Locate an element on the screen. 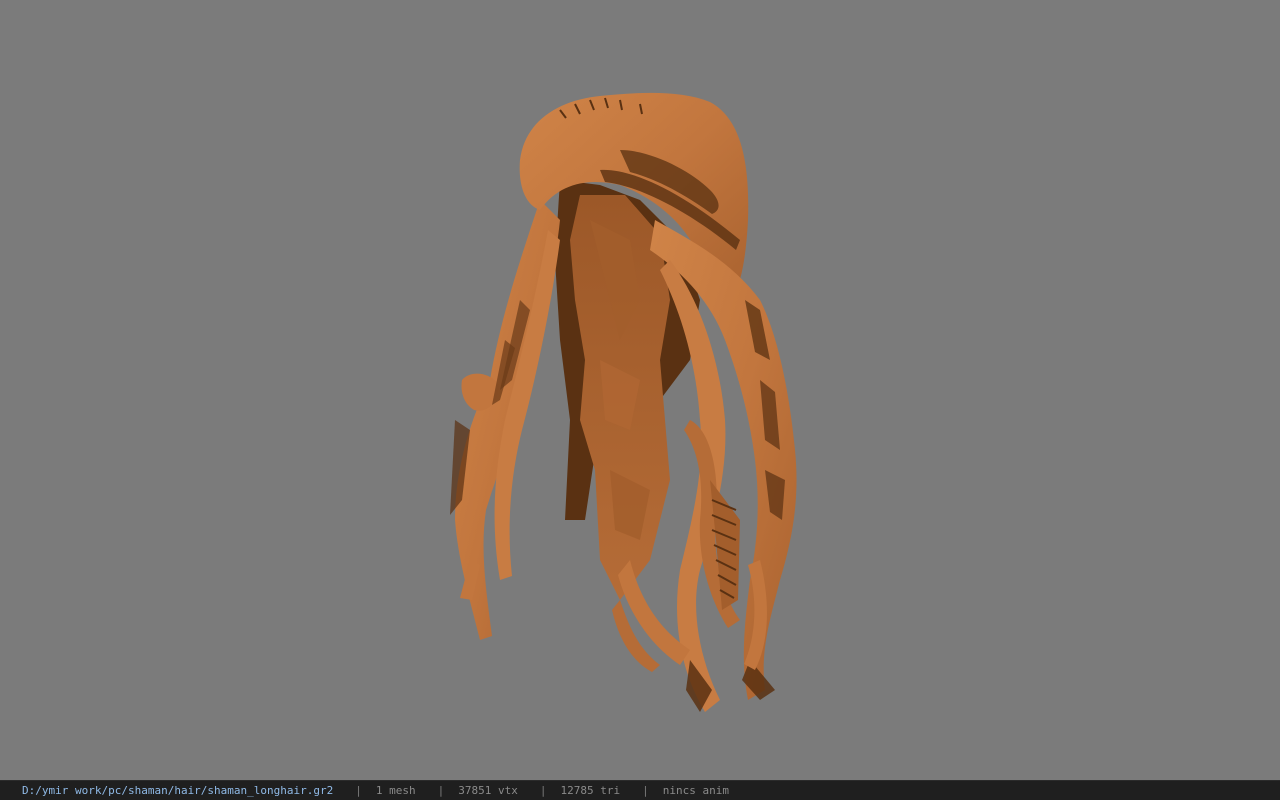 This screenshot has width=1280, height=800. mesh-count: 1 mesh is located at coordinates (395, 790).